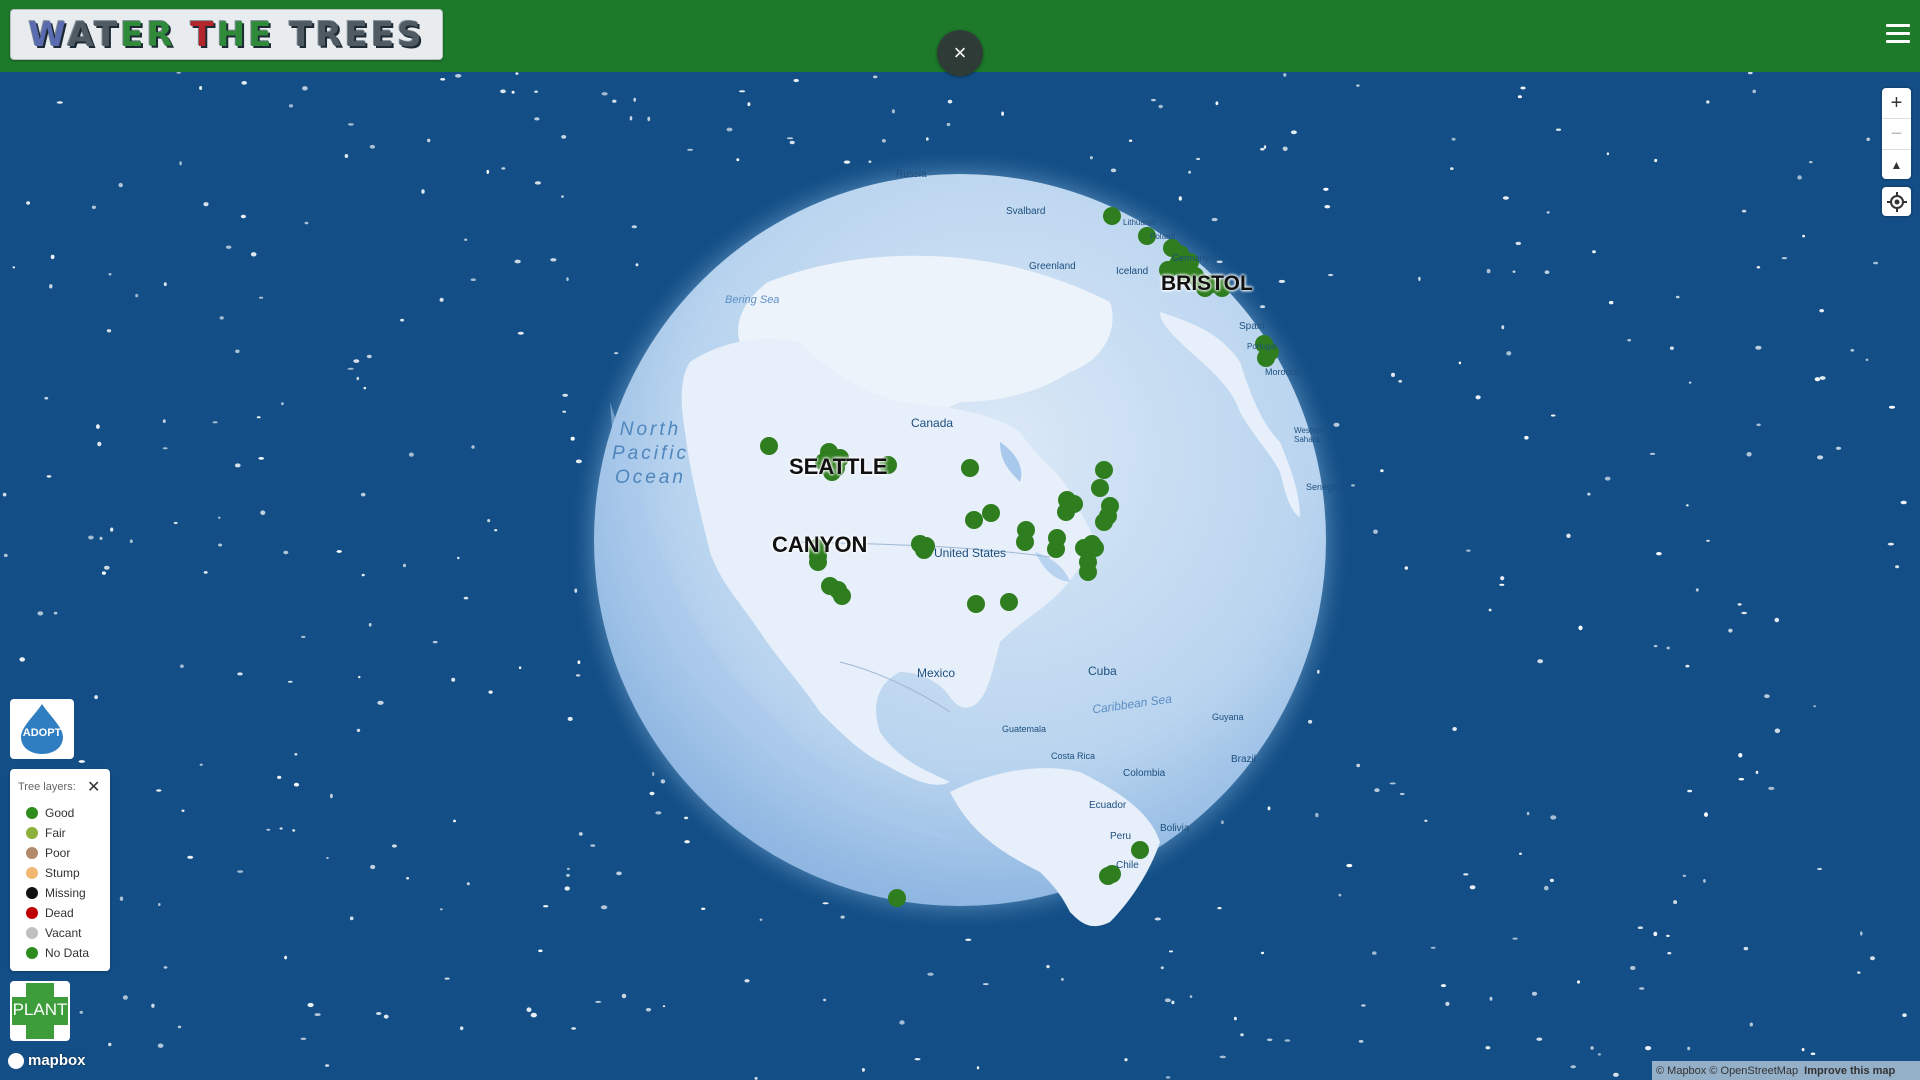  What do you see at coordinates (1727, 1071) in the screenshot?
I see `attribution-text: © Mapbox © OpenStreetMap` at bounding box center [1727, 1071].